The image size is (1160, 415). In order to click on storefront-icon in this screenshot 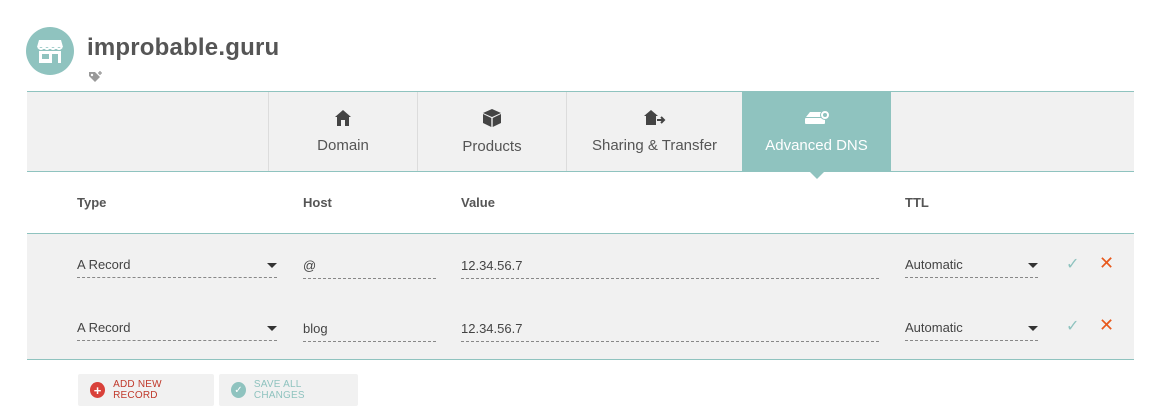, I will do `click(50, 51)`.